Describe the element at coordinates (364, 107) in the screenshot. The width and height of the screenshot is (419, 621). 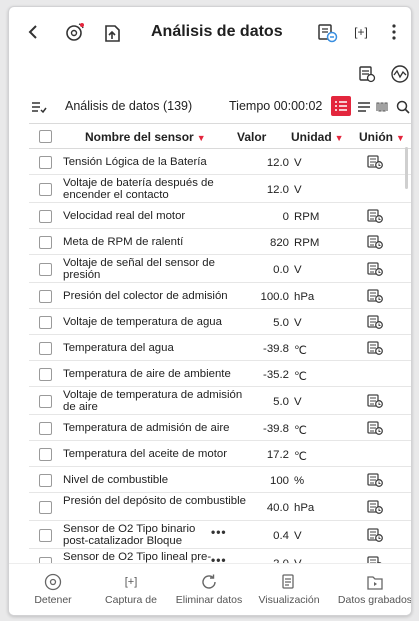
I see `text-view-icon` at that location.